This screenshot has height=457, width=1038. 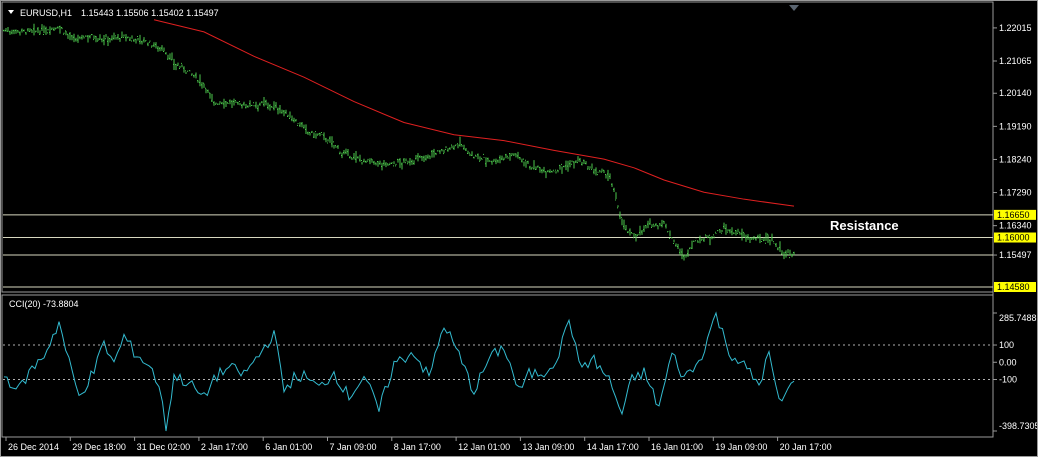 I want to click on symbol-timeframe: EURUSD,H1, so click(x=46, y=13).